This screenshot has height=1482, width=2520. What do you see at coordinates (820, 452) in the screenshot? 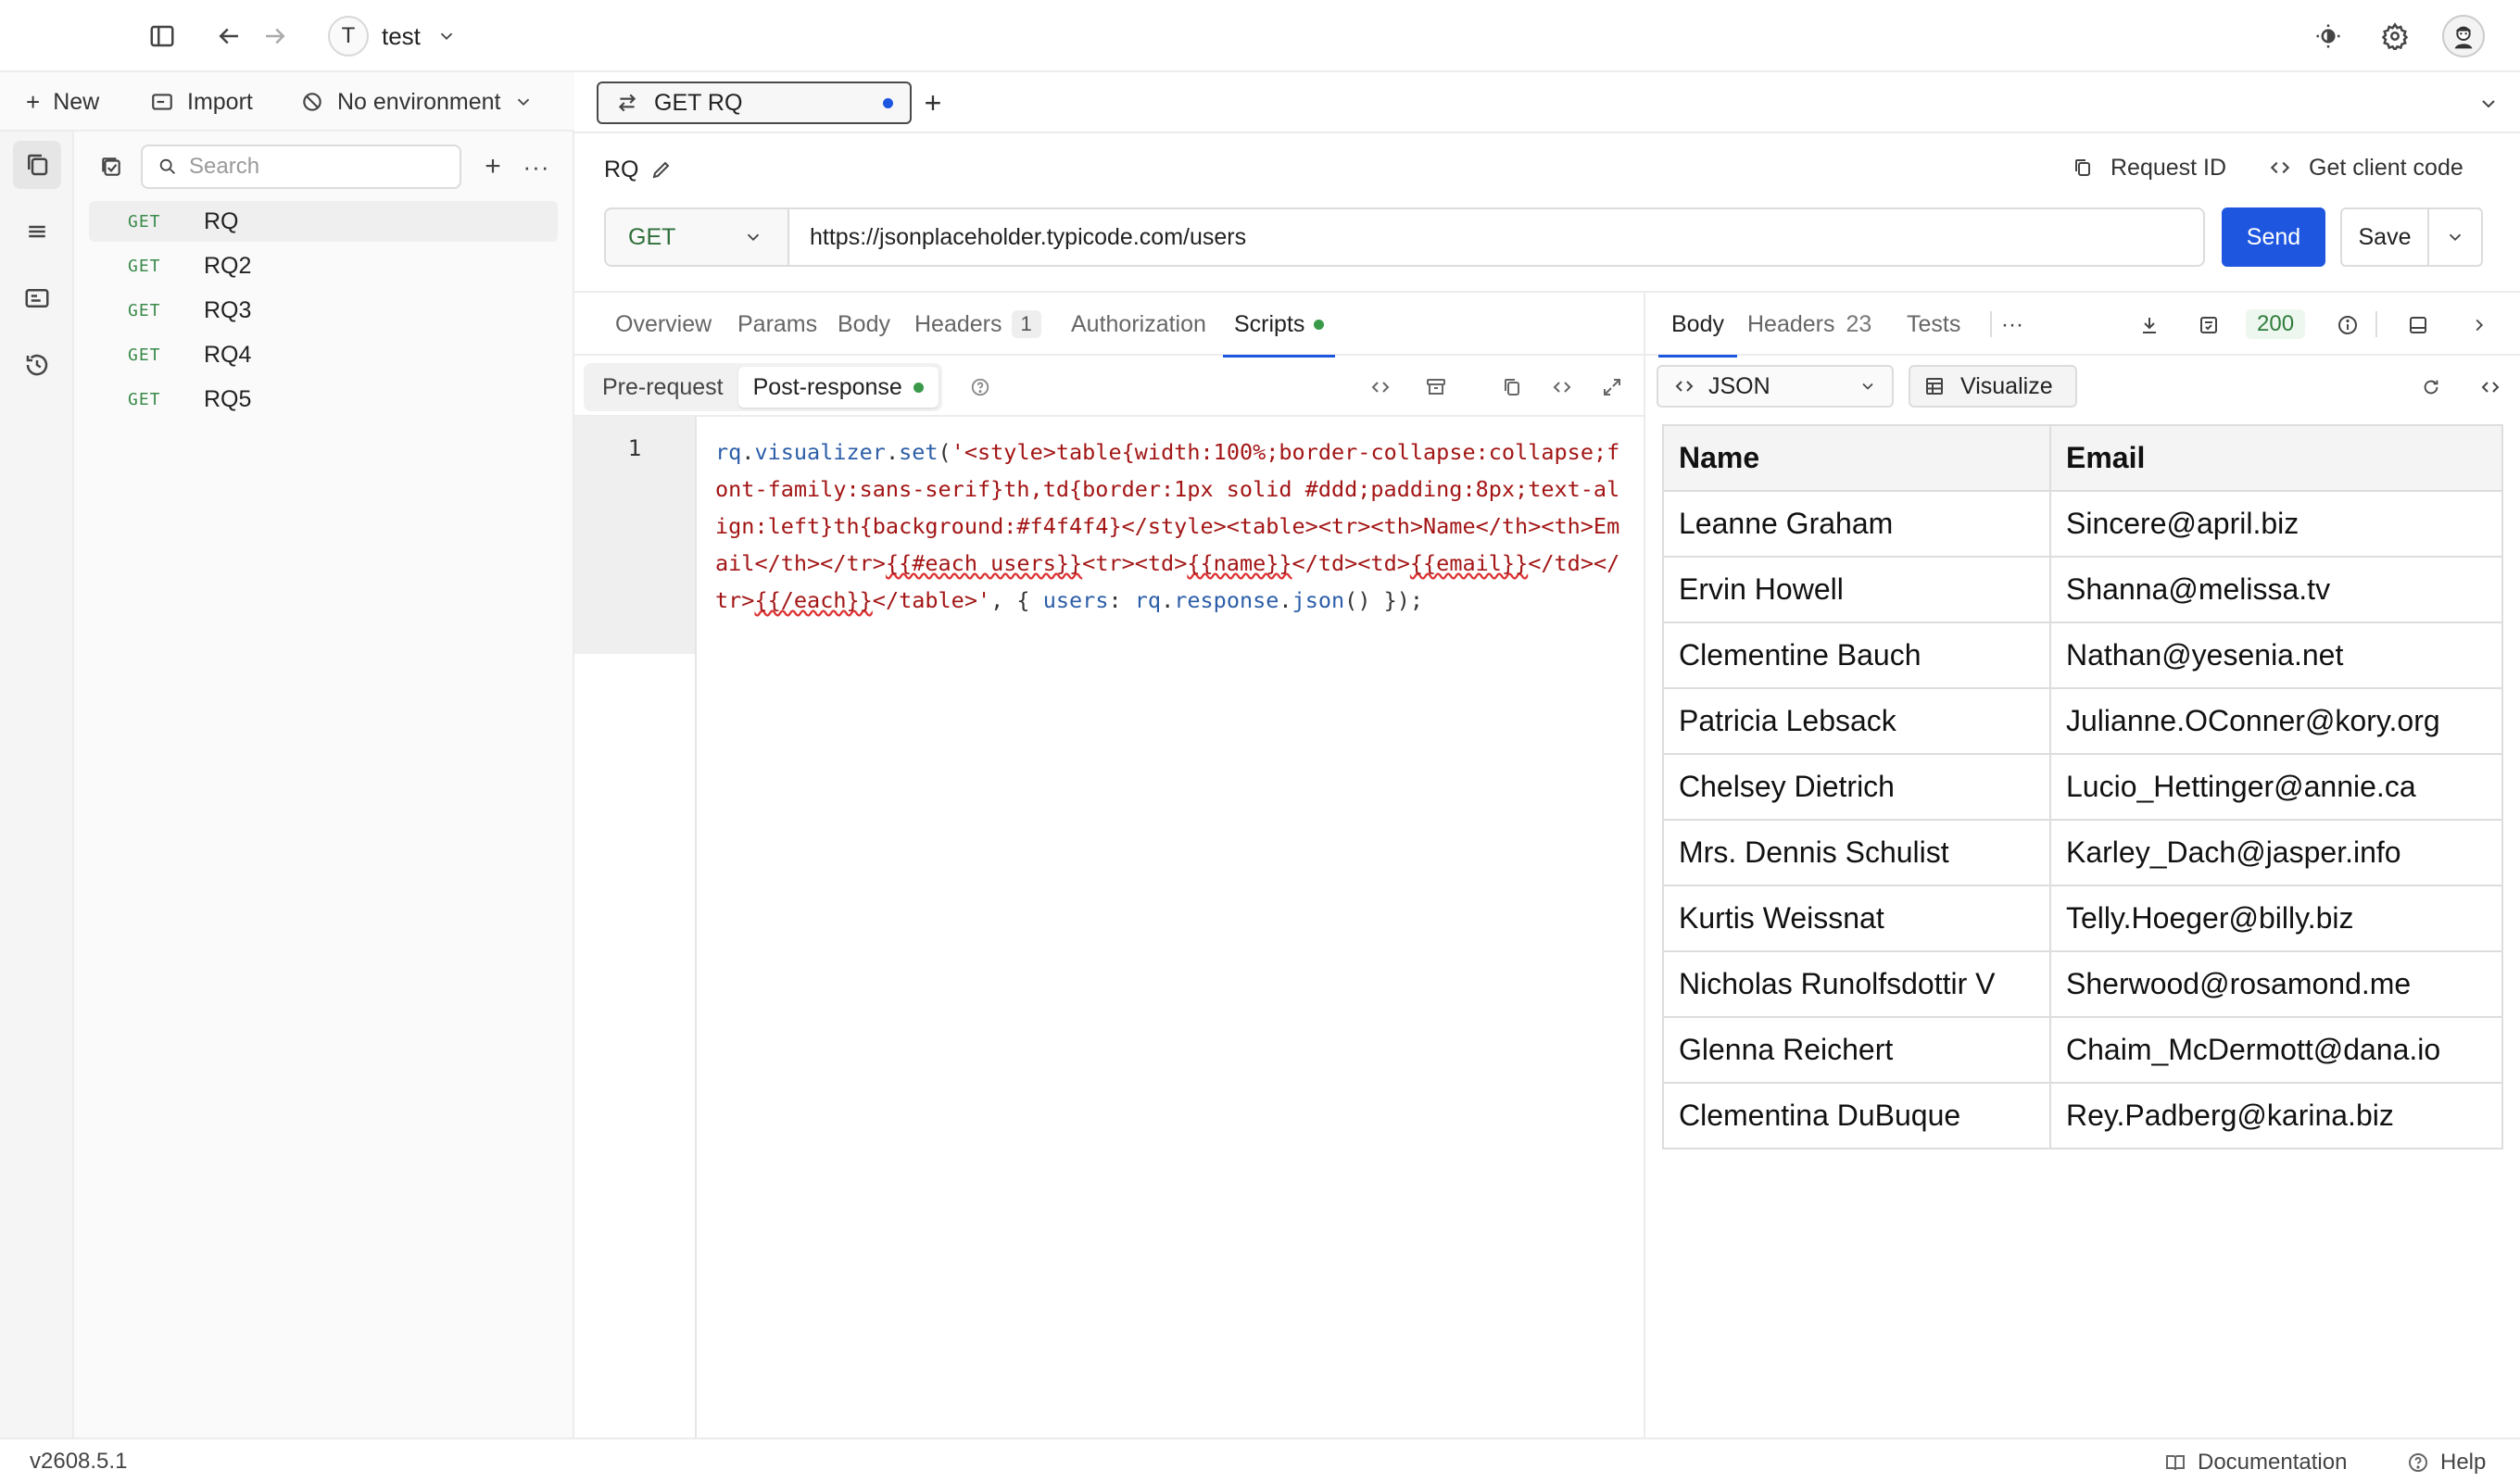
I see `code-token: visualizer` at bounding box center [820, 452].